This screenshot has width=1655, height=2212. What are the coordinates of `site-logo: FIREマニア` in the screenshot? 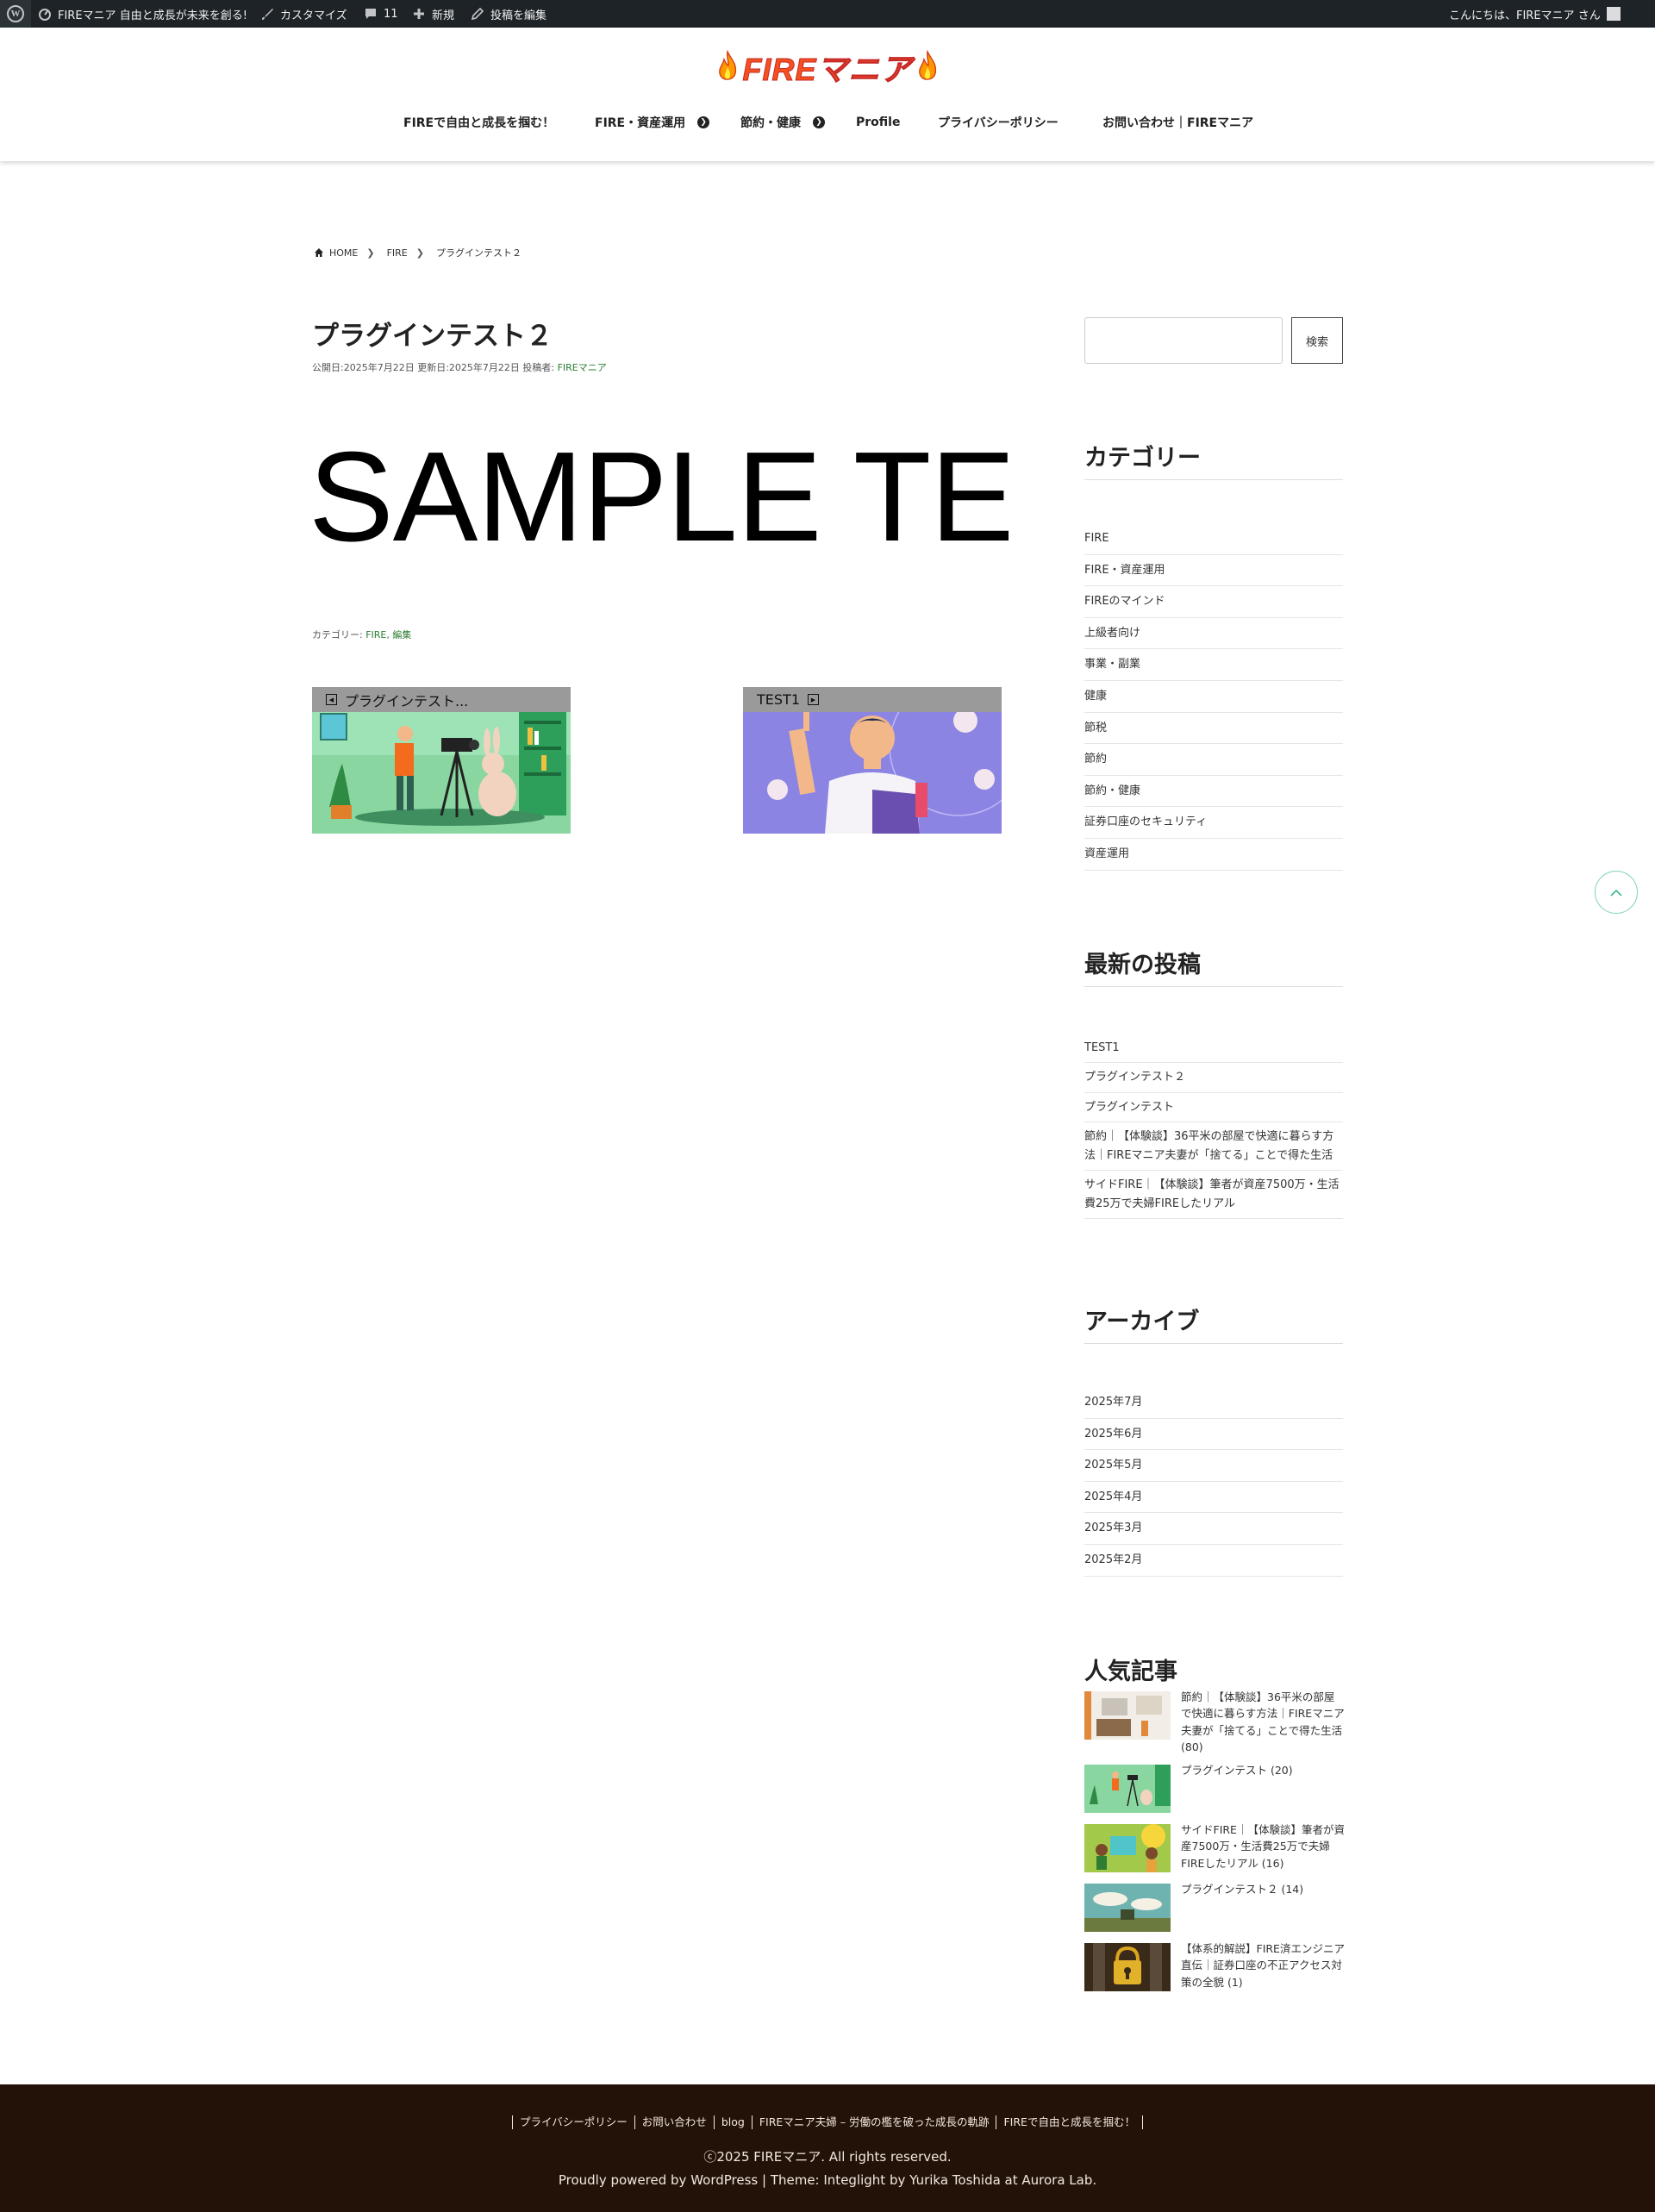 It's located at (828, 67).